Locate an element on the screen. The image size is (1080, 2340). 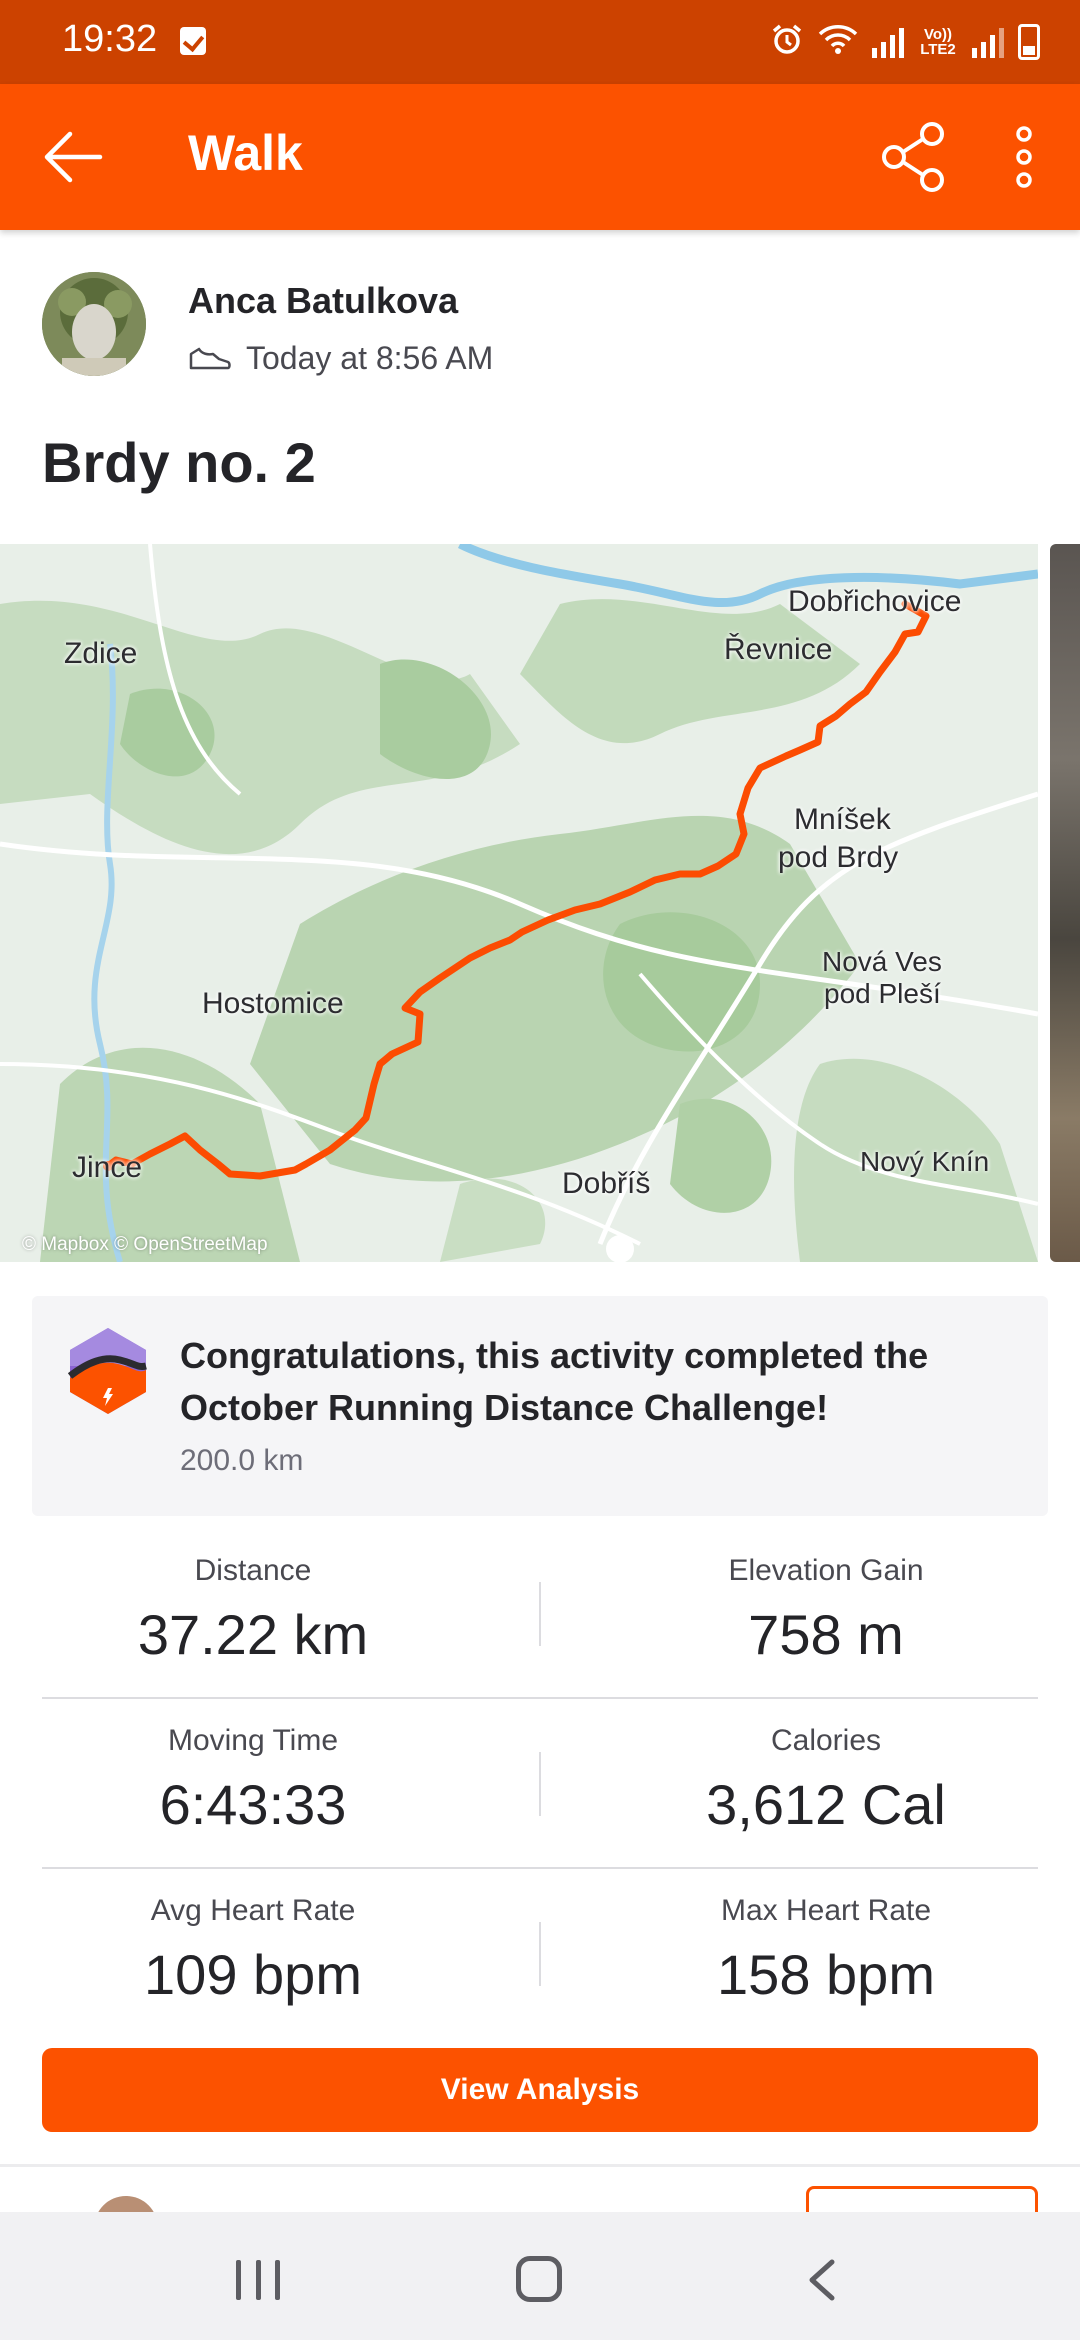
avatar is located at coordinates (94, 324).